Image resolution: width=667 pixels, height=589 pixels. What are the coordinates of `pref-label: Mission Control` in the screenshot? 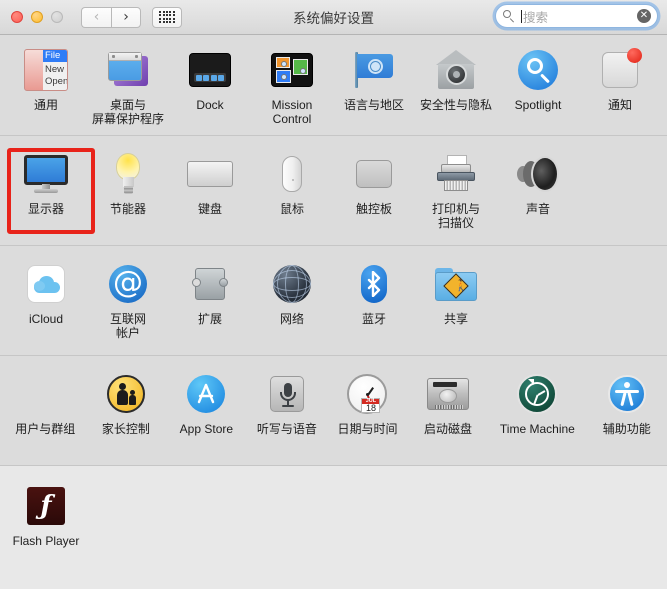 It's located at (292, 112).